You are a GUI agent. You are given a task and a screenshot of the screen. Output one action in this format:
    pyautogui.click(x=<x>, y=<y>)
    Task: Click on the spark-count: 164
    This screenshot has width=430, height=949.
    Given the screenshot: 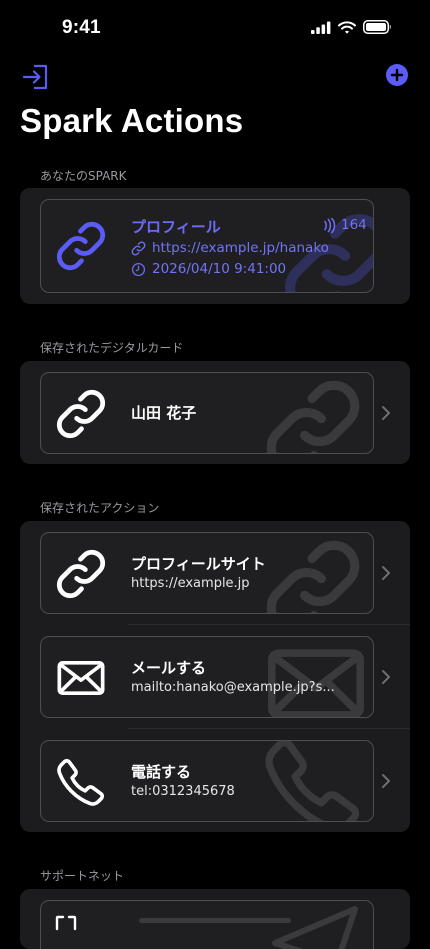 What is the action you would take?
    pyautogui.click(x=354, y=225)
    